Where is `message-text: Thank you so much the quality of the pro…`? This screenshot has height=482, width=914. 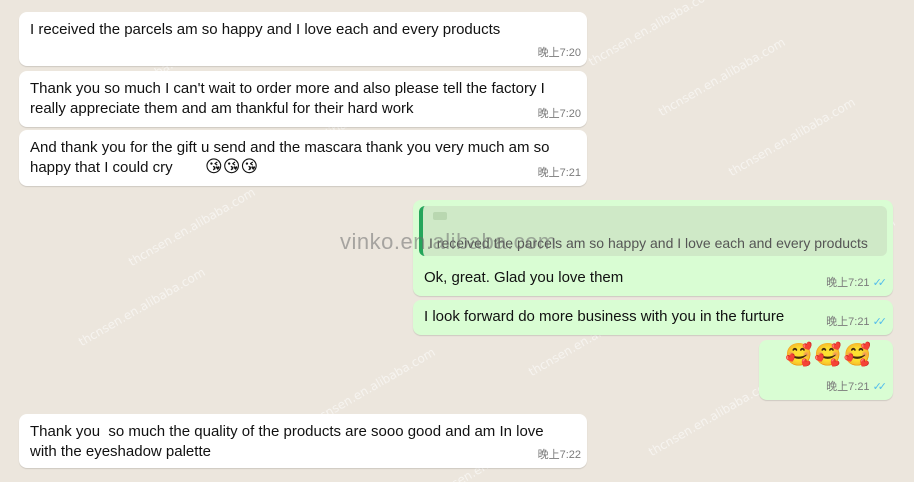
message-text: Thank you so much the quality of the pro… is located at coordinates (287, 441).